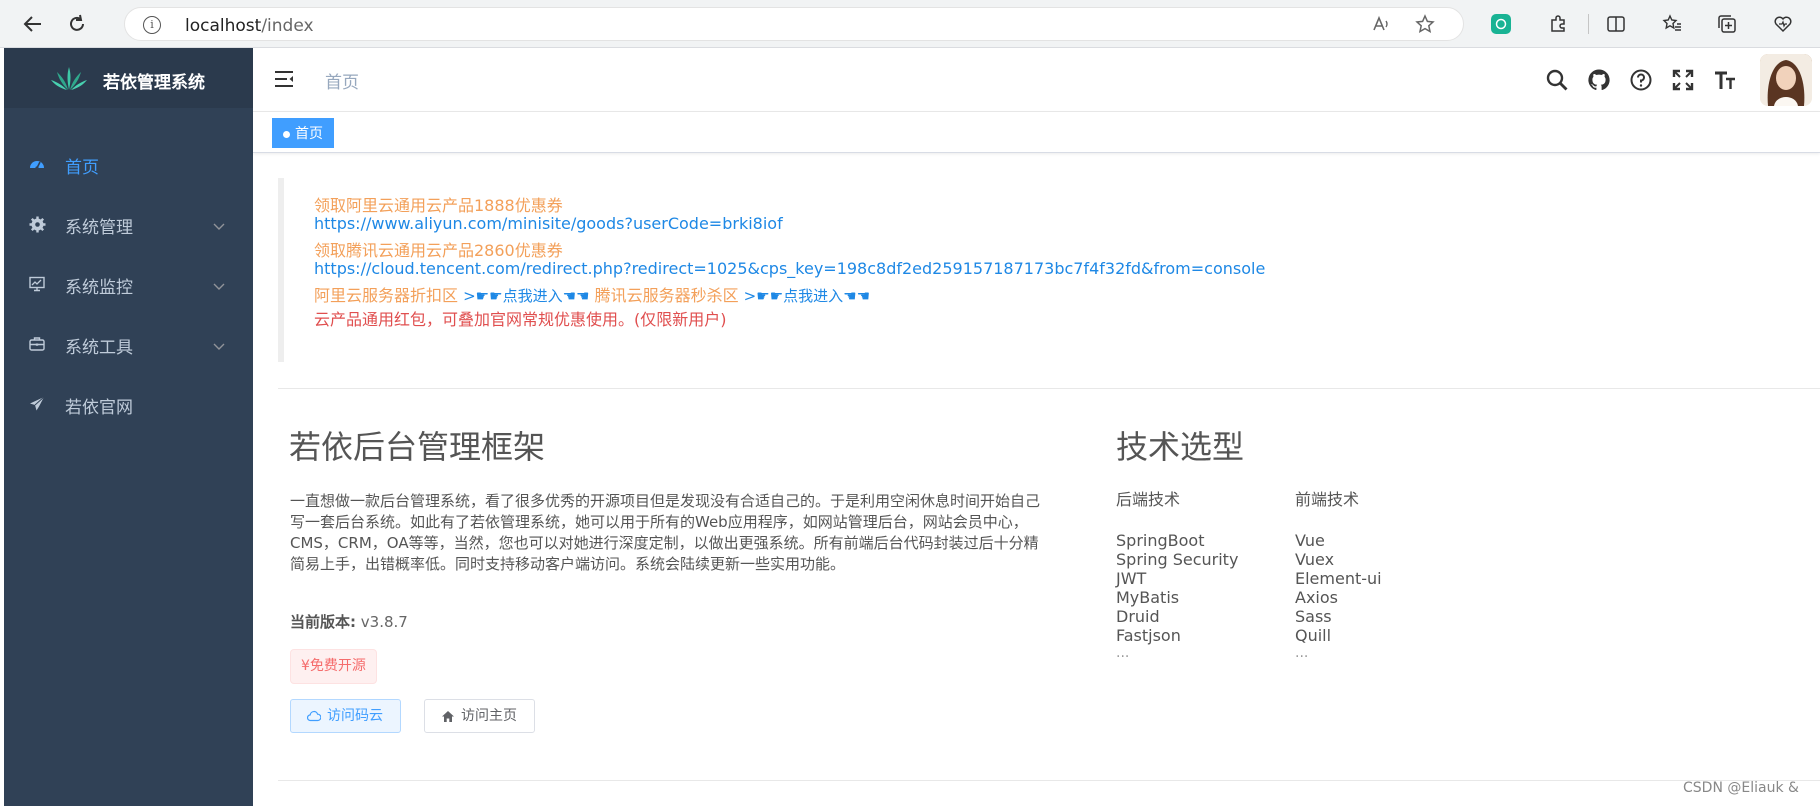  Describe the element at coordinates (520, 319) in the screenshot. I see `red-envelope-note: 云产品通用红包，可叠加官网常规优惠使用。(仅限新用户)` at that location.